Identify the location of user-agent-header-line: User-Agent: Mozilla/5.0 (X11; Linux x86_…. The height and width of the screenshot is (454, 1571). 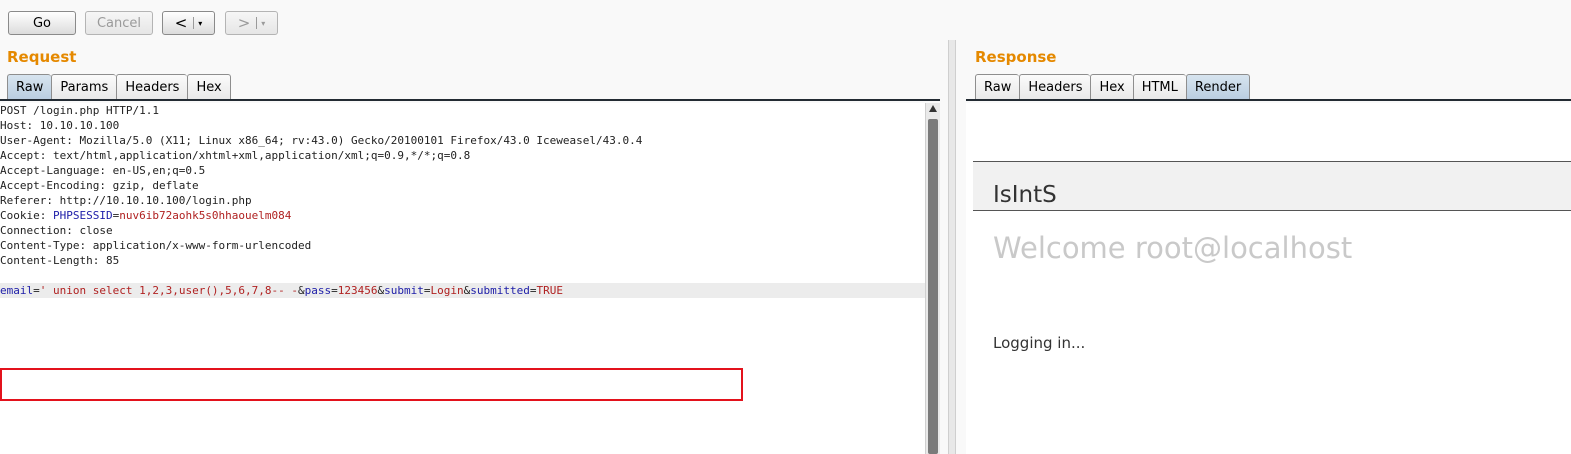
(321, 140).